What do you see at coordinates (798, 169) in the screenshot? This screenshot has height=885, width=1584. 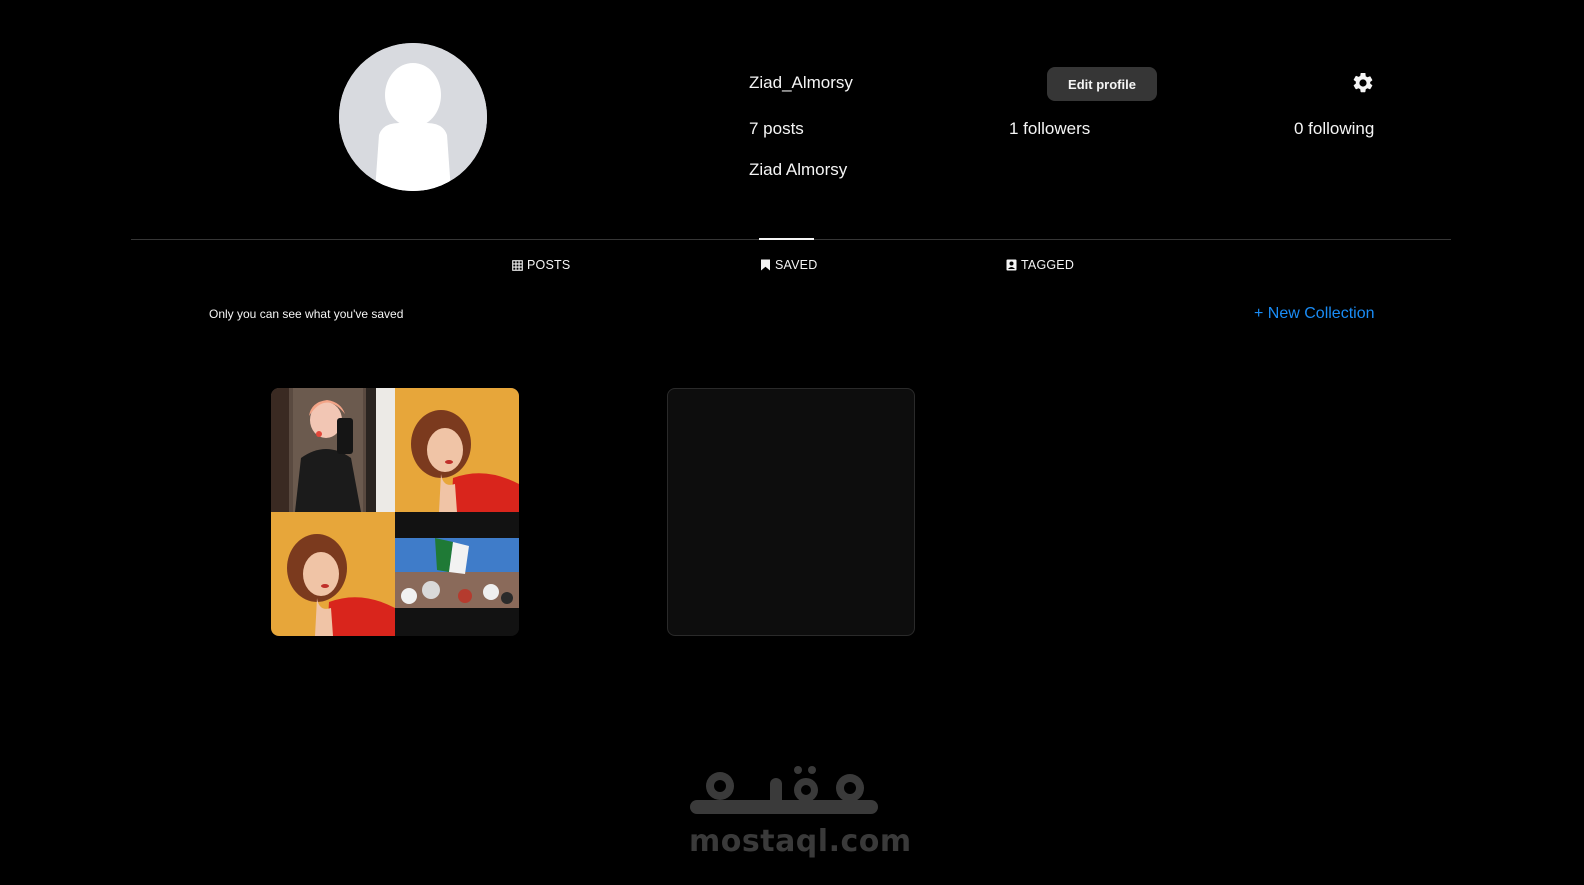 I see `profile-full-name: Ziad Almorsy` at bounding box center [798, 169].